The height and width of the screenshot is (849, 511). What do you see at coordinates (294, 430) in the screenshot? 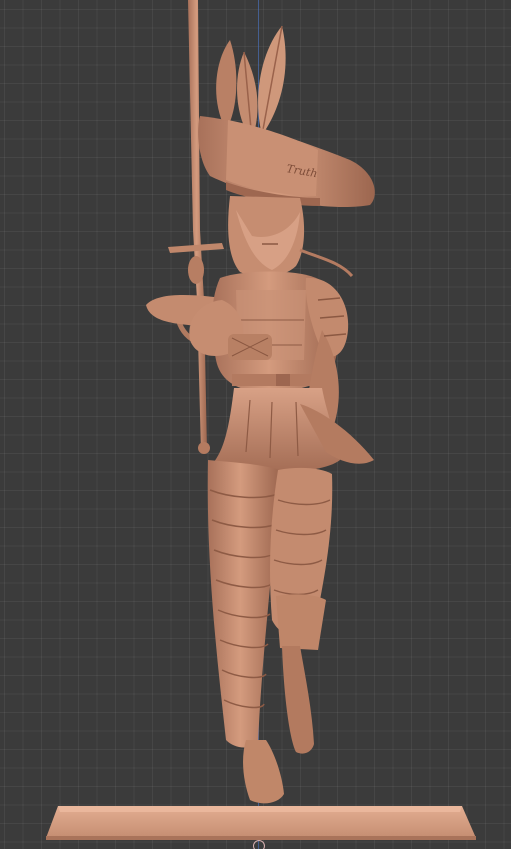
I see `tassets` at bounding box center [294, 430].